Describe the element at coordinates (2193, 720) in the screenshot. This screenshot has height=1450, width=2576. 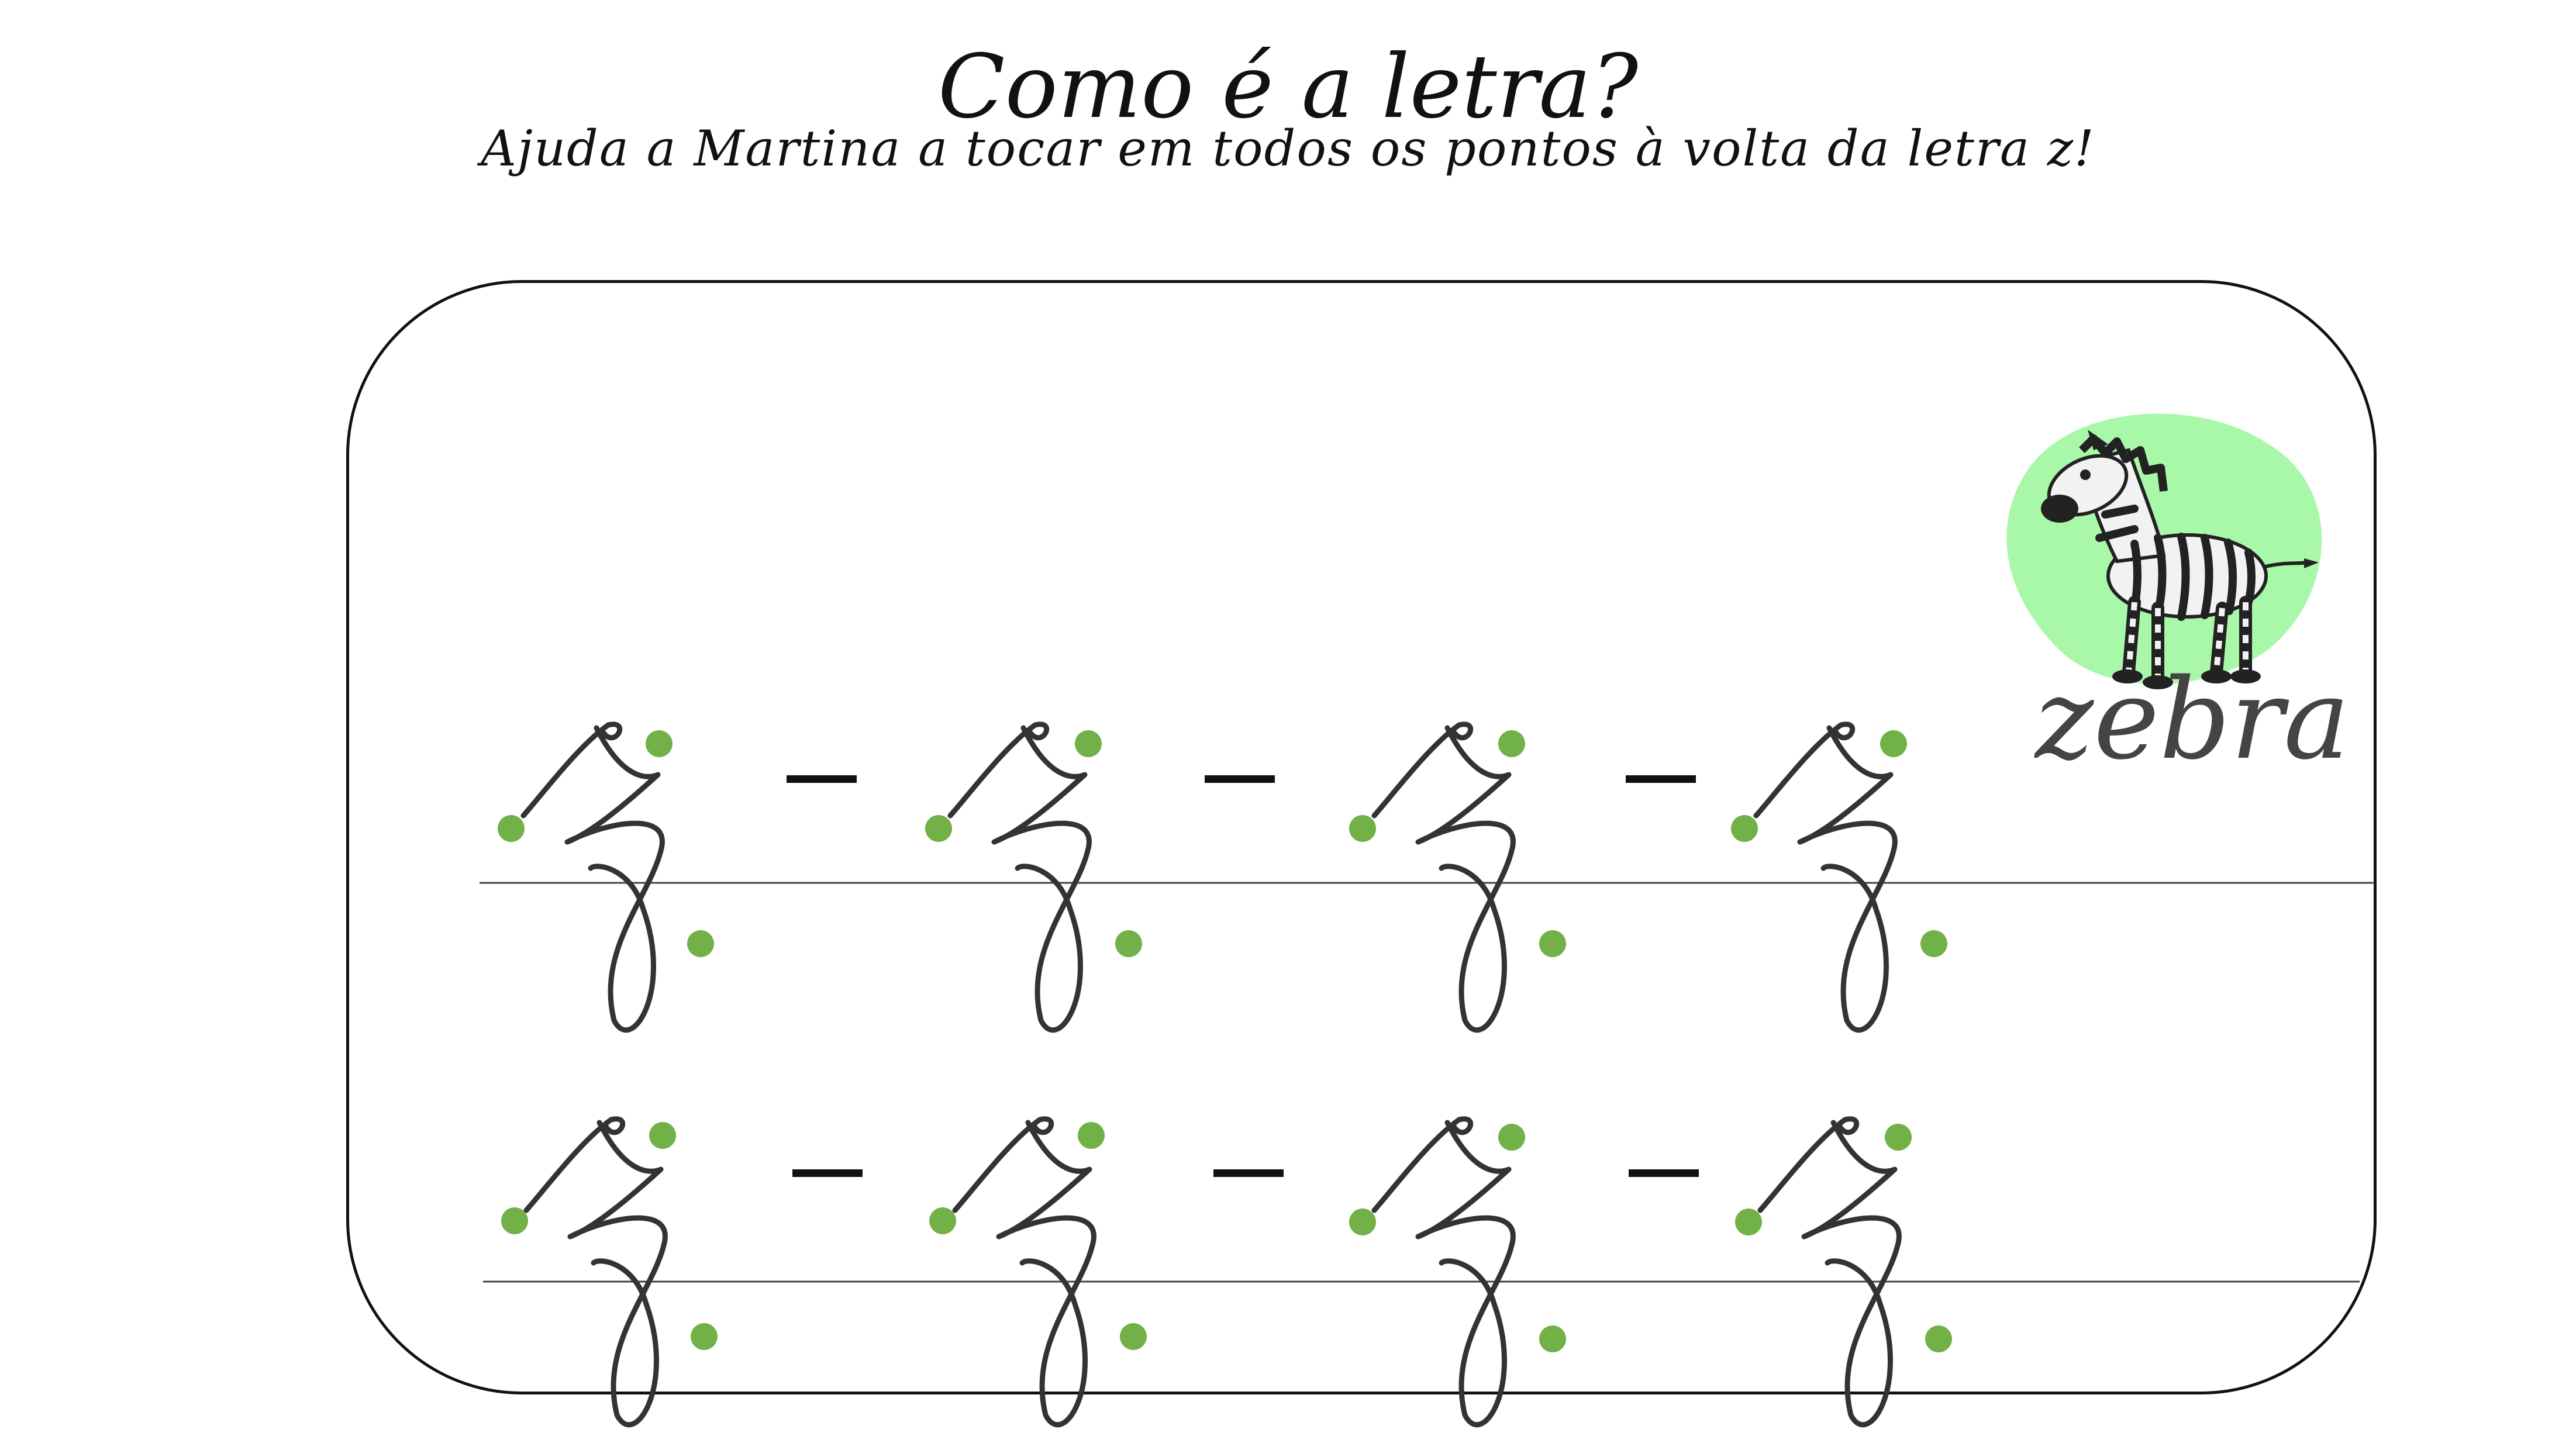
I see `picture-word: zebra` at that location.